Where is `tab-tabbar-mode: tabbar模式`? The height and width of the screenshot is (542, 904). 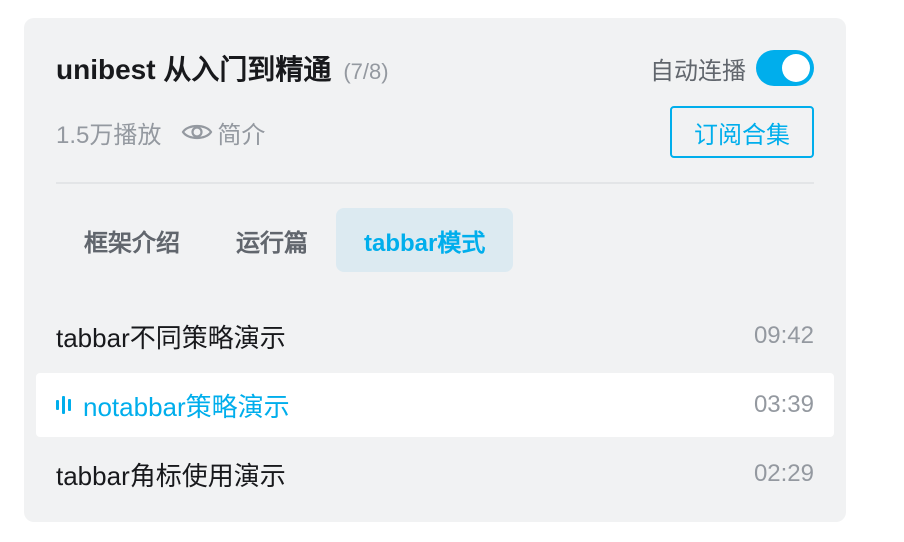 tab-tabbar-mode: tabbar模式 is located at coordinates (425, 240).